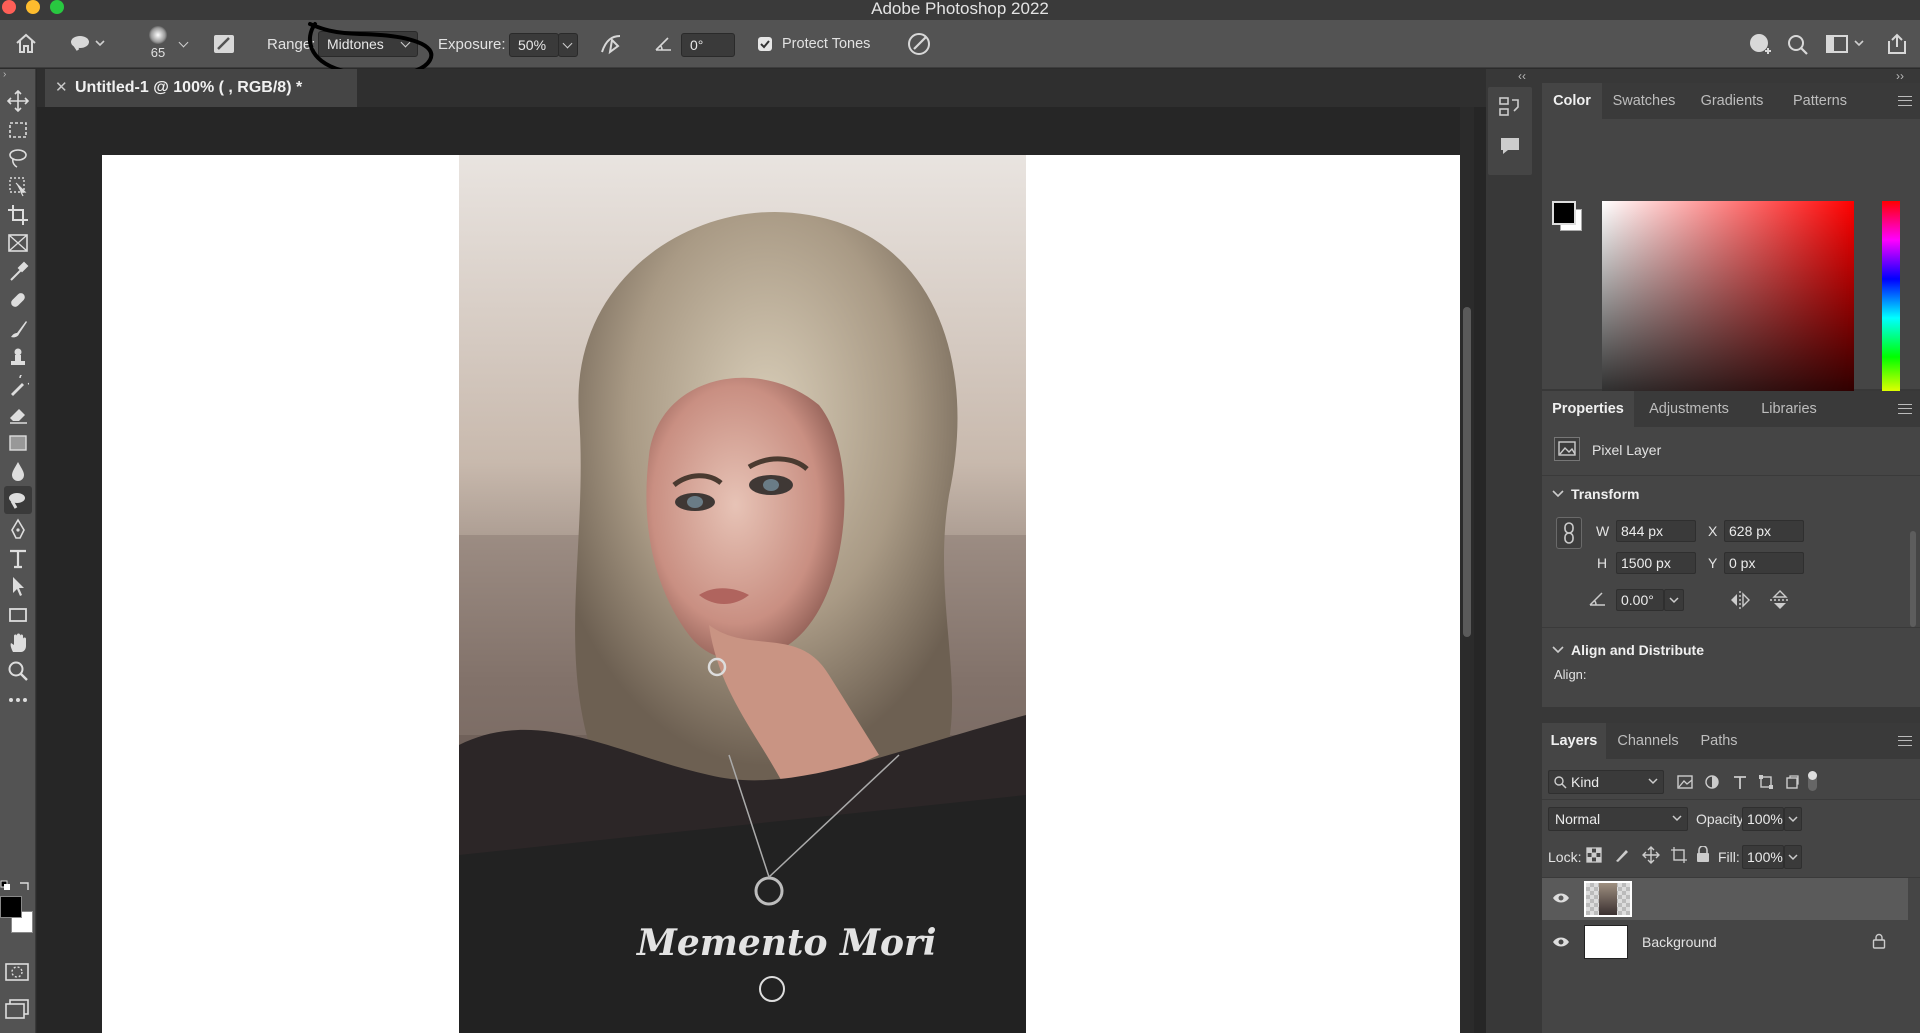 The width and height of the screenshot is (1920, 1033). What do you see at coordinates (1510, 107) in the screenshot?
I see `history-panel-button` at bounding box center [1510, 107].